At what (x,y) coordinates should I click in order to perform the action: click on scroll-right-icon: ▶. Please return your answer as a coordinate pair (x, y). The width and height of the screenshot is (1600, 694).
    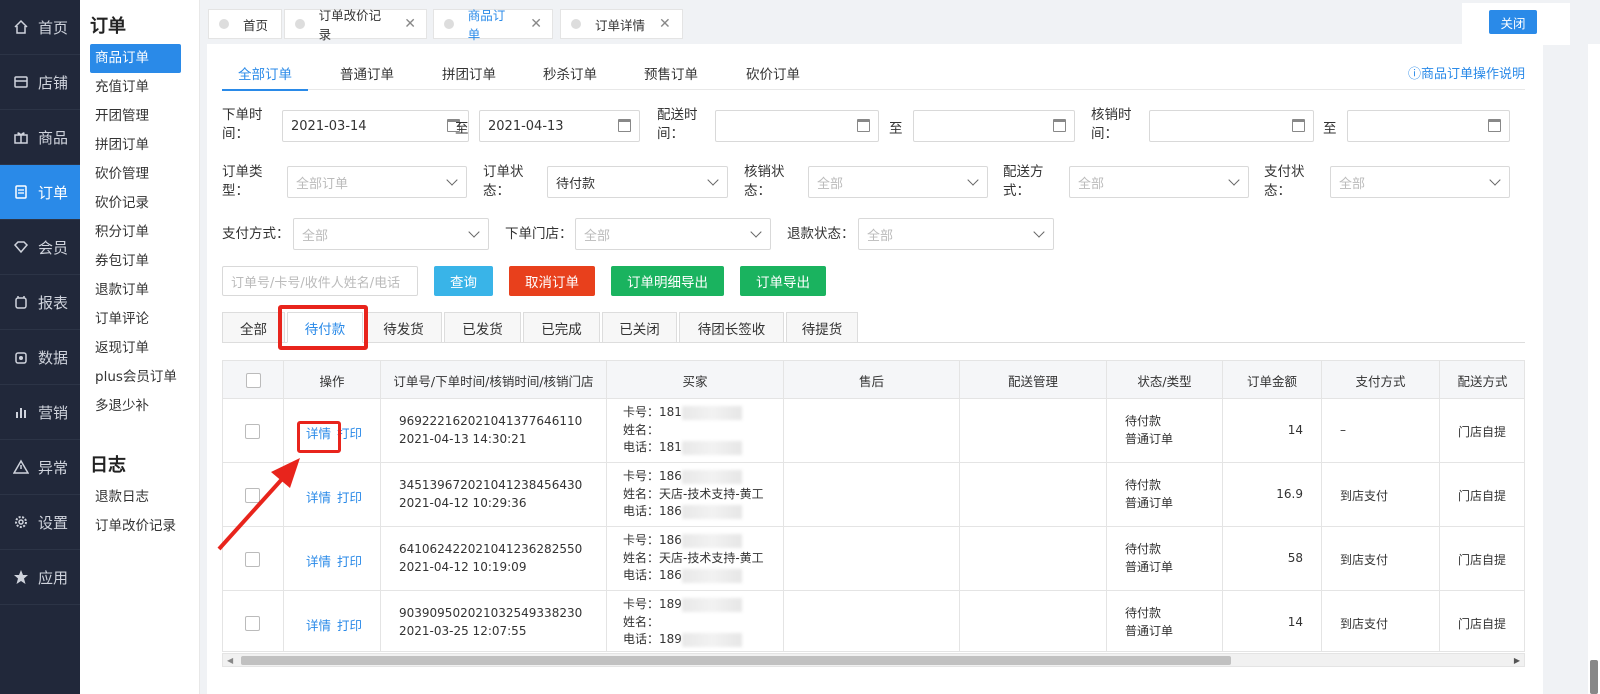
    Looking at the image, I should click on (1517, 660).